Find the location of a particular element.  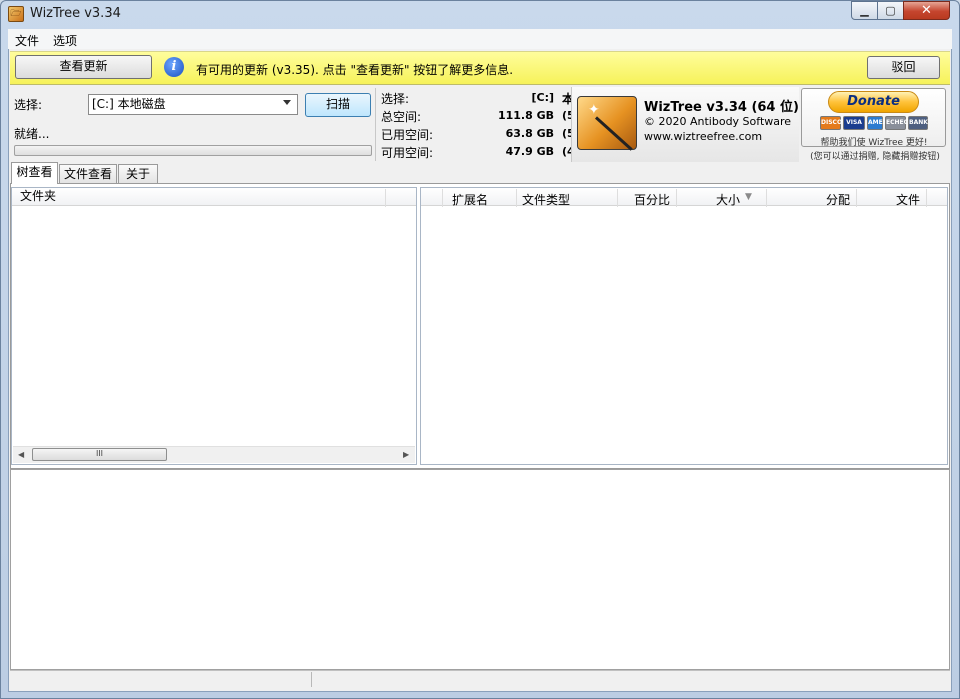

sparkle-icon: ✦ is located at coordinates (594, 110).